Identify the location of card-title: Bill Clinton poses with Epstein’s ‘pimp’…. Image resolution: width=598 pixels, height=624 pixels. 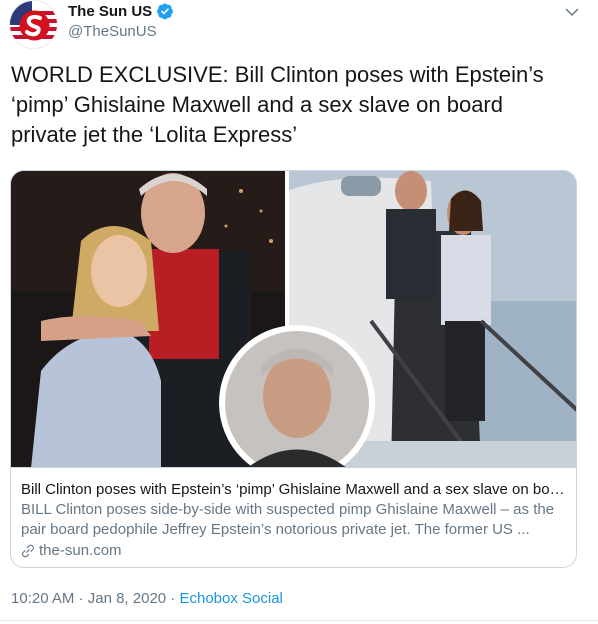
(294, 490).